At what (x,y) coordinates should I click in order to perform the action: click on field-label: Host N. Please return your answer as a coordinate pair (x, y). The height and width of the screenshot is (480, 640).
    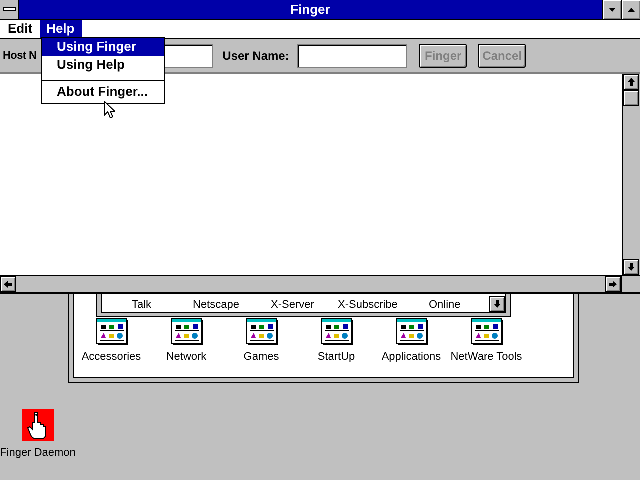
    Looking at the image, I should click on (20, 56).